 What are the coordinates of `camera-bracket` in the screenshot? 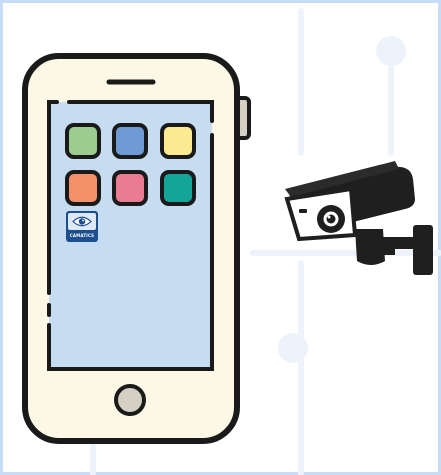 It's located at (370, 247).